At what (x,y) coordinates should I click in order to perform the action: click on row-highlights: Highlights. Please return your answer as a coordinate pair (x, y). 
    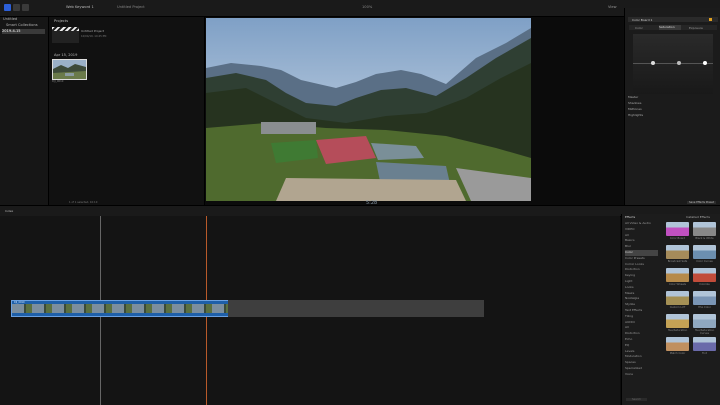
    Looking at the image, I should click on (673, 115).